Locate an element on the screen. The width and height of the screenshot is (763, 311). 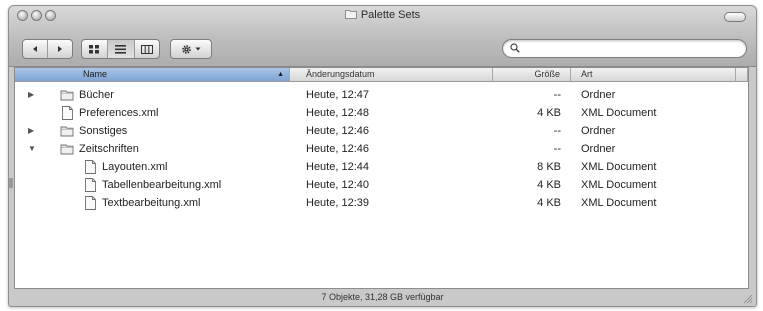
search-input is located at coordinates (630, 48).